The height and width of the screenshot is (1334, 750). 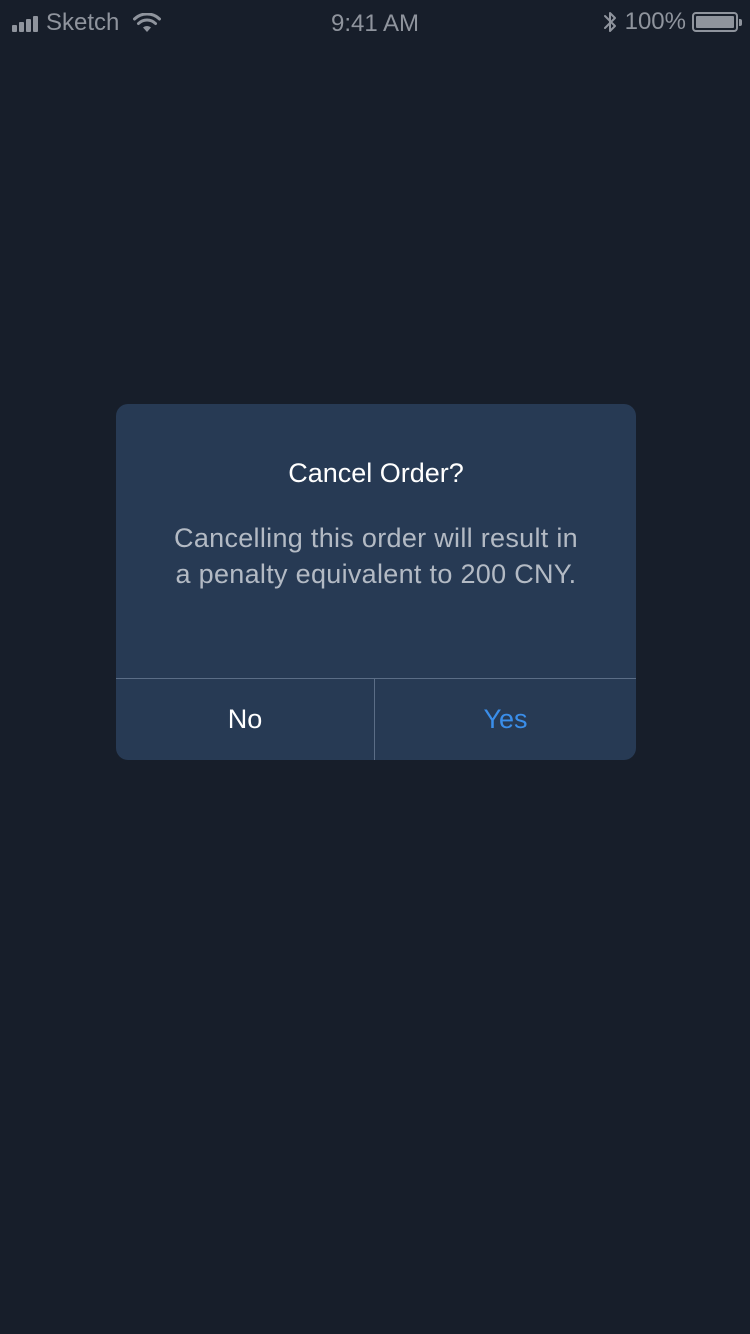 What do you see at coordinates (740, 22) in the screenshot?
I see `battery-tip` at bounding box center [740, 22].